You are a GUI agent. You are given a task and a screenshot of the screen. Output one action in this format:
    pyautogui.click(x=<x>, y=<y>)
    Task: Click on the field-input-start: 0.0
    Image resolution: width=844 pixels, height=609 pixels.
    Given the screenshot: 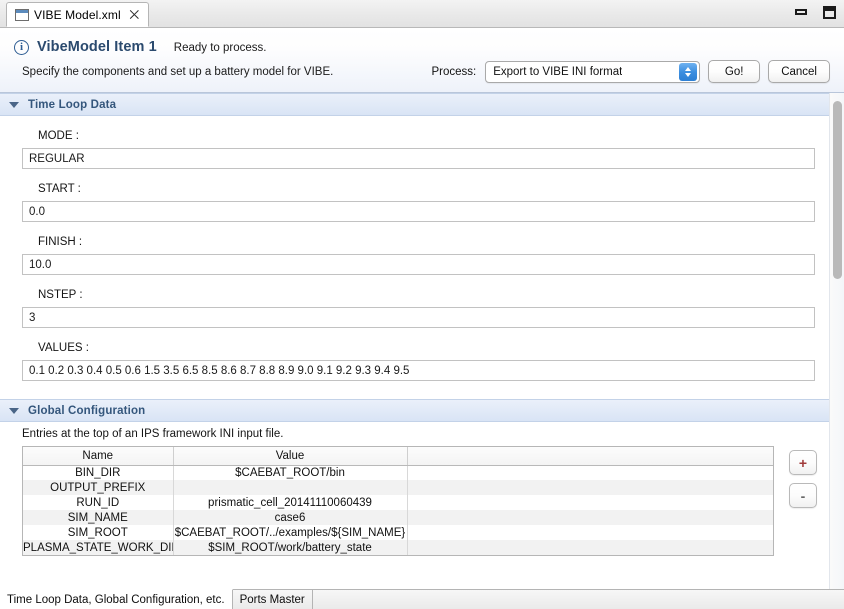 What is the action you would take?
    pyautogui.click(x=418, y=211)
    